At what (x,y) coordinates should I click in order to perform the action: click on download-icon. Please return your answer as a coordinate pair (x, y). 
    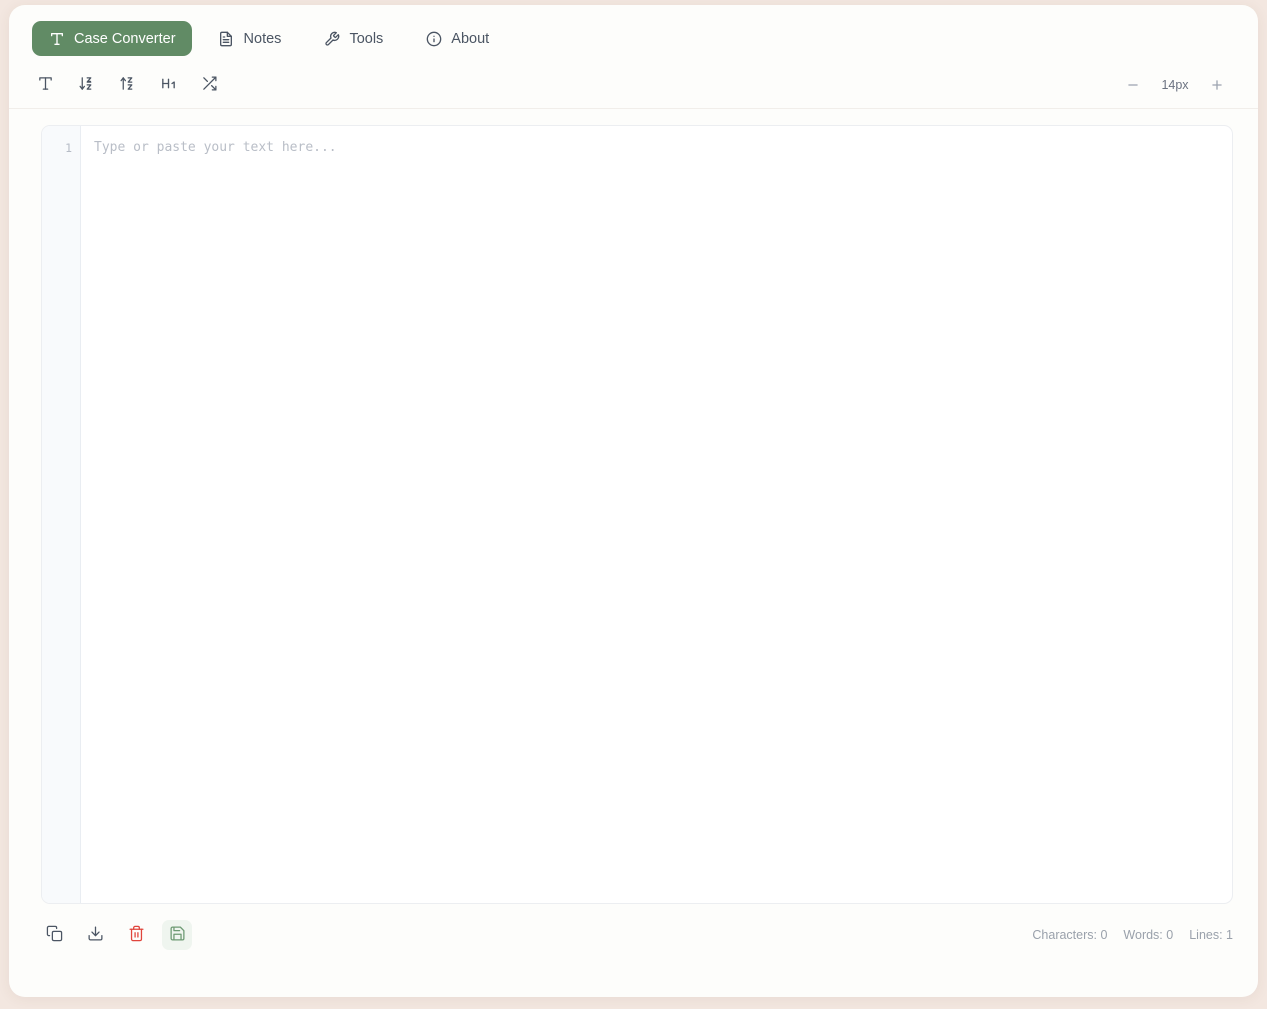
    Looking at the image, I should click on (95, 935).